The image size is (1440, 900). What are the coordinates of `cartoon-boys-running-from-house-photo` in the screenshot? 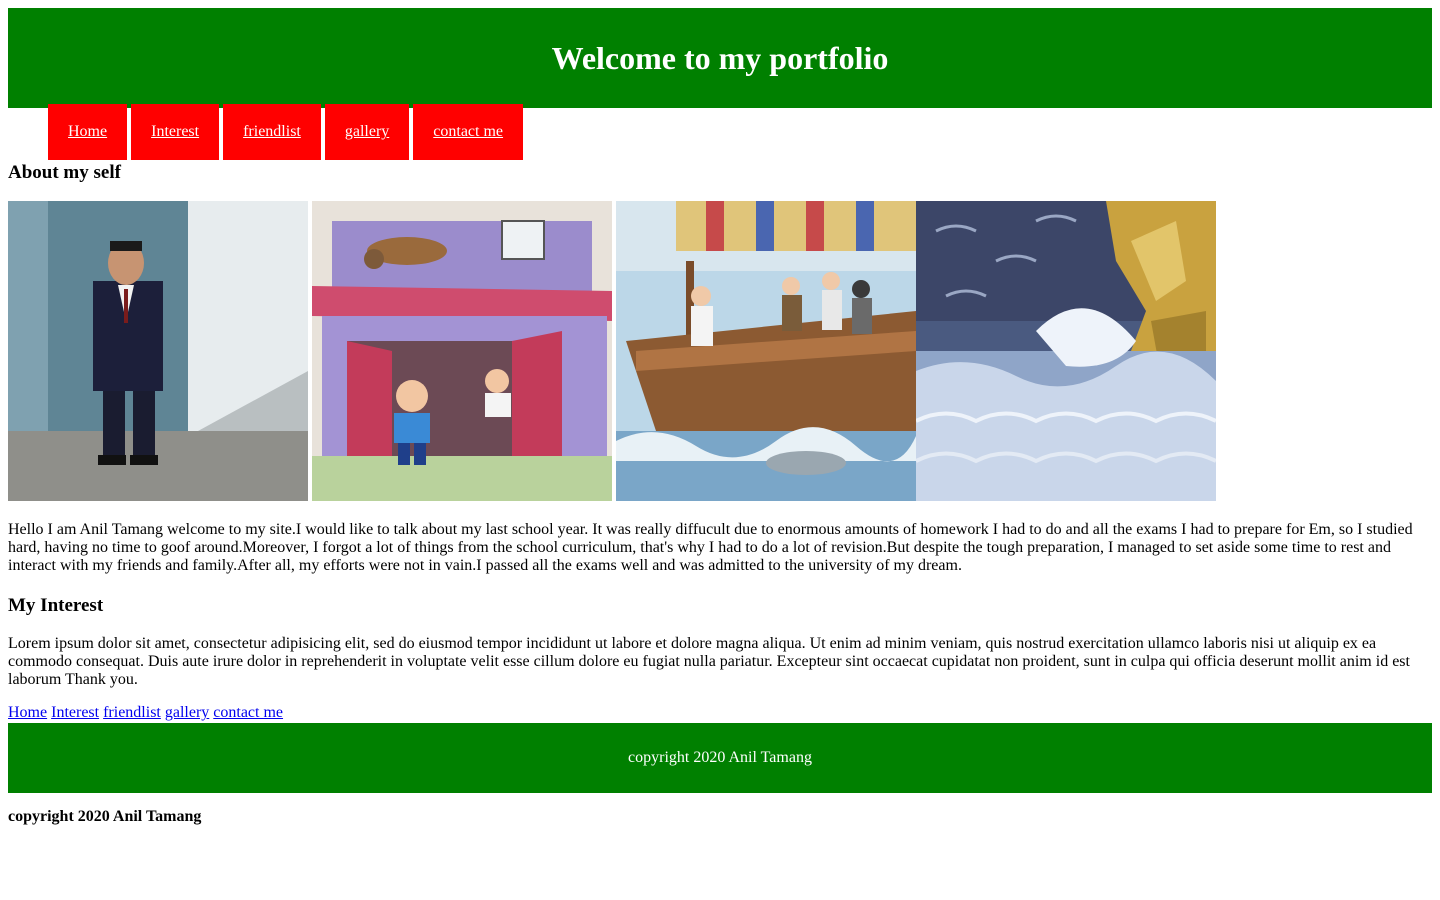 It's located at (462, 351).